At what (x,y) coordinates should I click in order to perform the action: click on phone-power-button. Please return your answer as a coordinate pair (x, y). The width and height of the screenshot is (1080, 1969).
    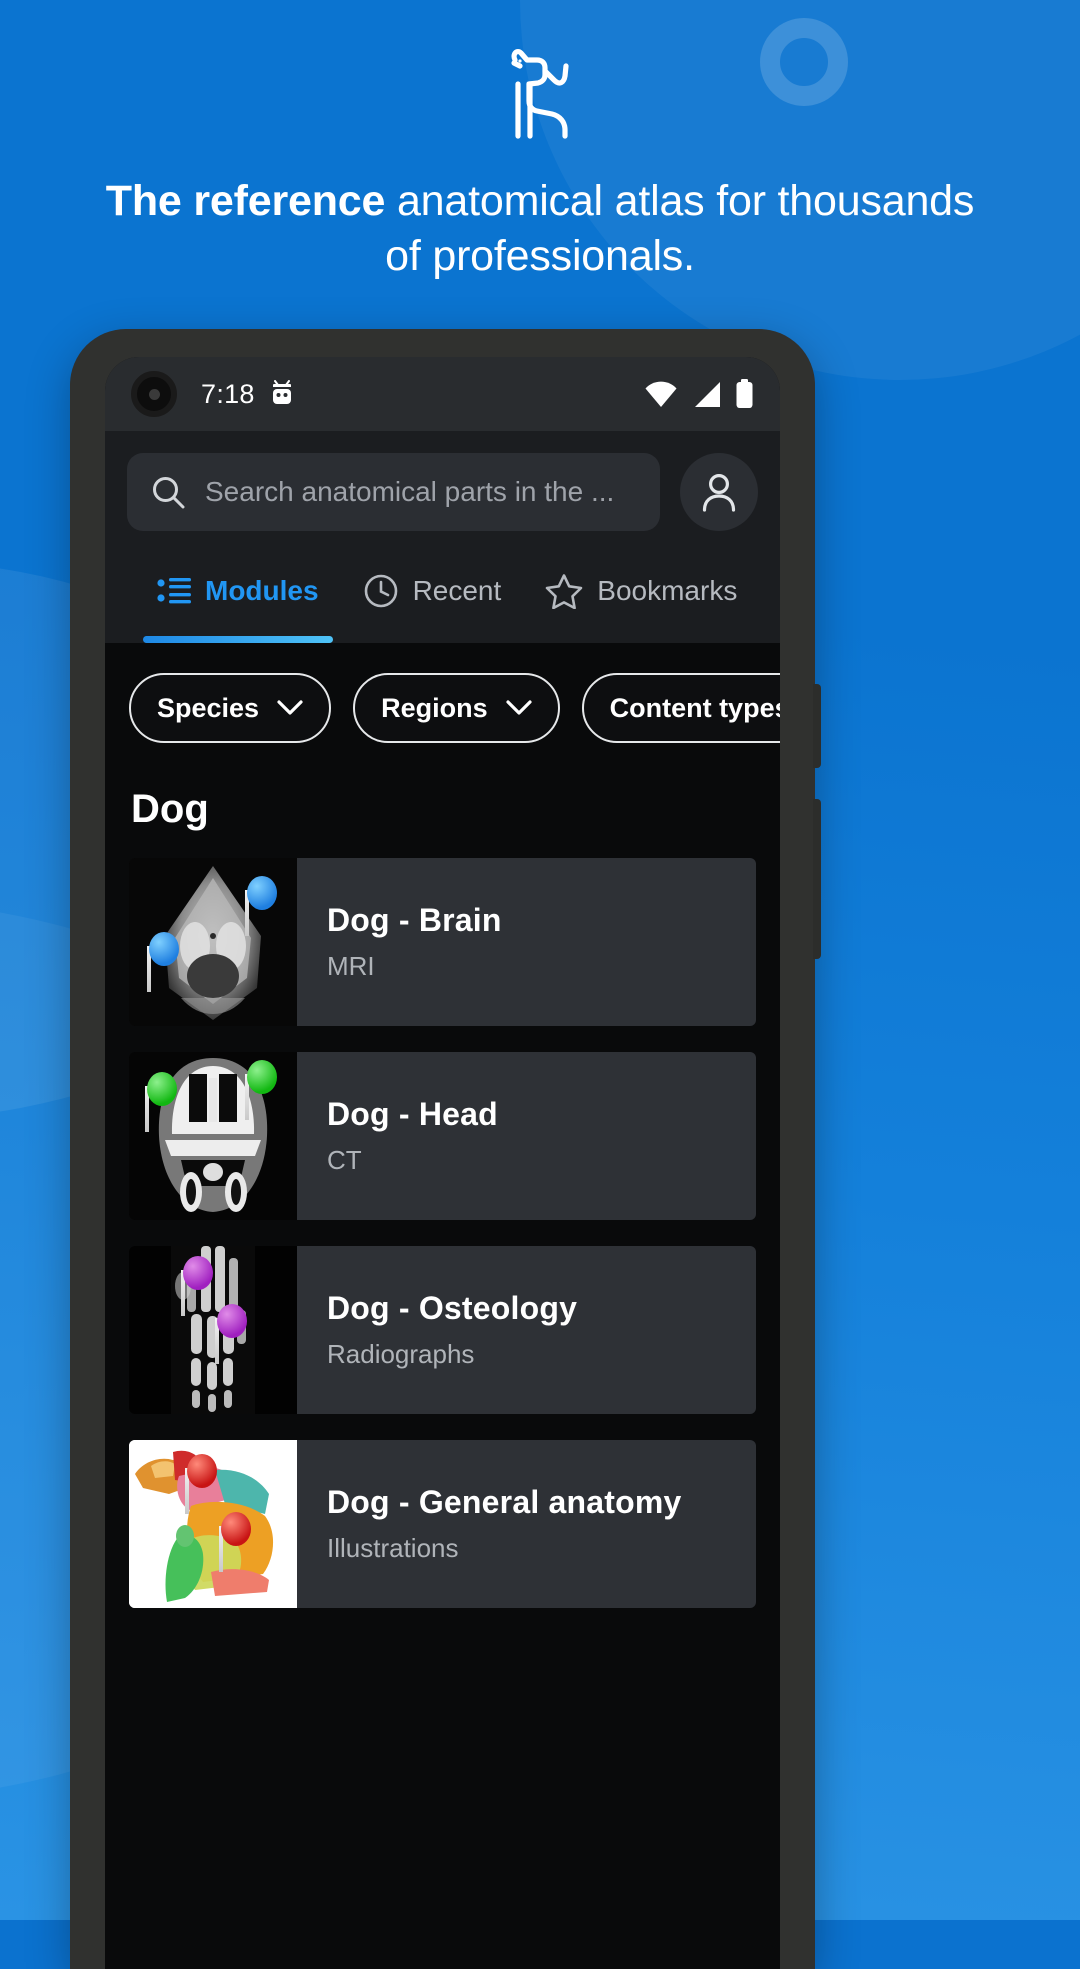
    Looking at the image, I should click on (817, 879).